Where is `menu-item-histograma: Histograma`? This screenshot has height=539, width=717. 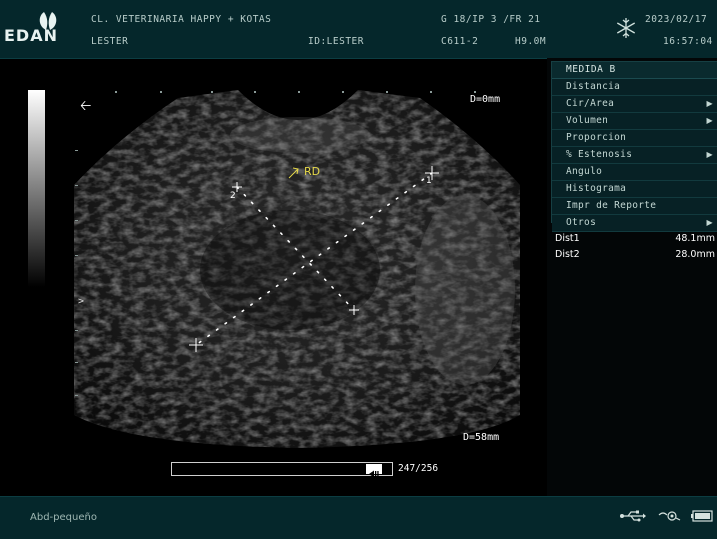
menu-item-histograma: Histograma is located at coordinates (634, 189).